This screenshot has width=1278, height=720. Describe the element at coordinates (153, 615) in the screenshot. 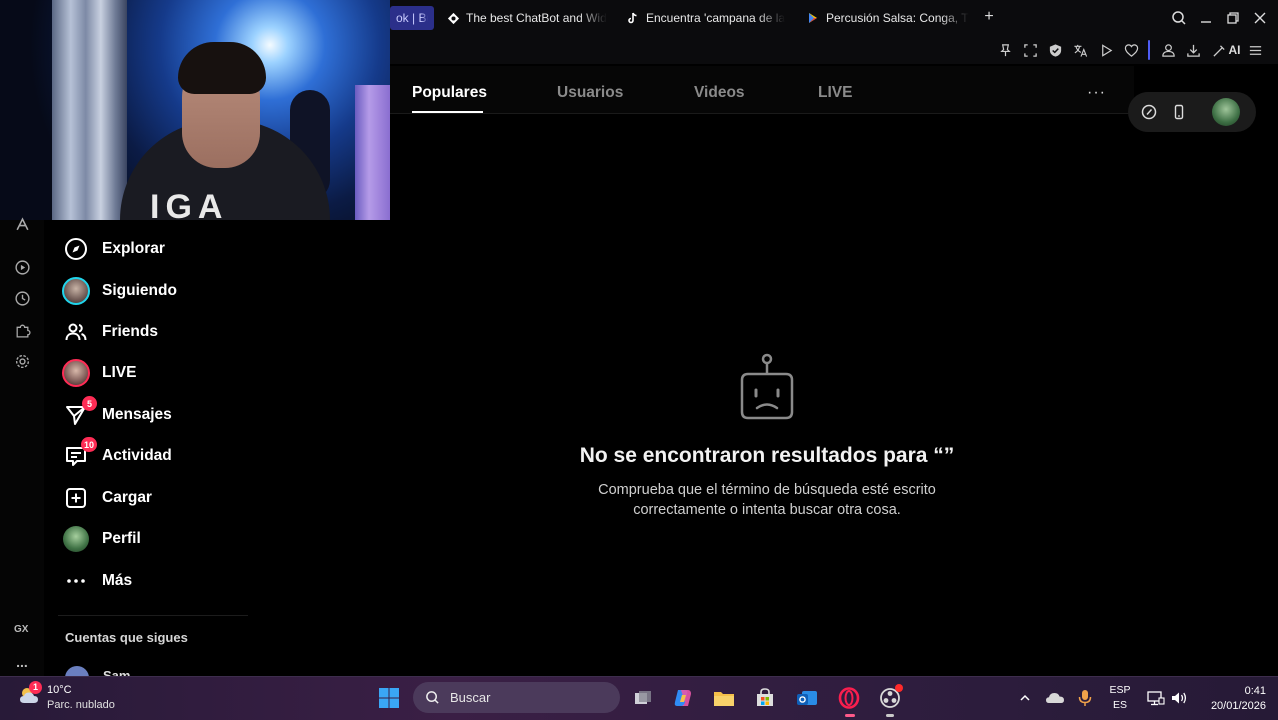

I see `nav-divider` at that location.